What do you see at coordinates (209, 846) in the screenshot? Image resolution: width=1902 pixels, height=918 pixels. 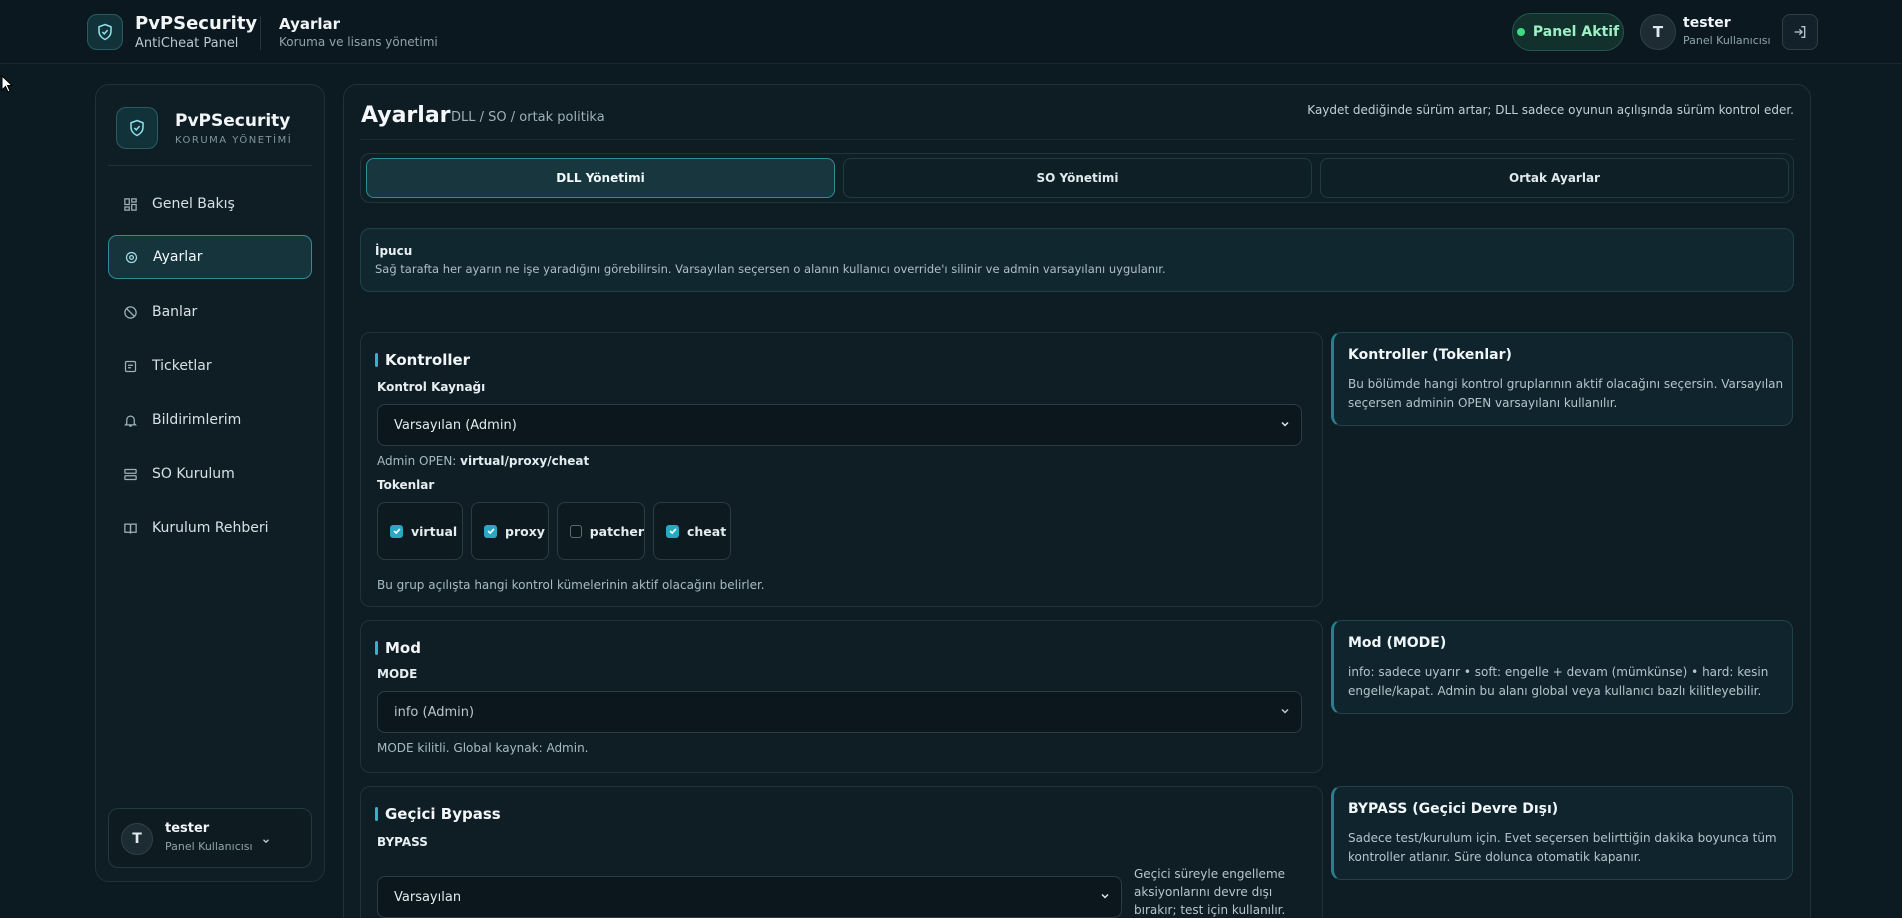 I see `sidebar-user-role: Panel Kullanıcısı` at bounding box center [209, 846].